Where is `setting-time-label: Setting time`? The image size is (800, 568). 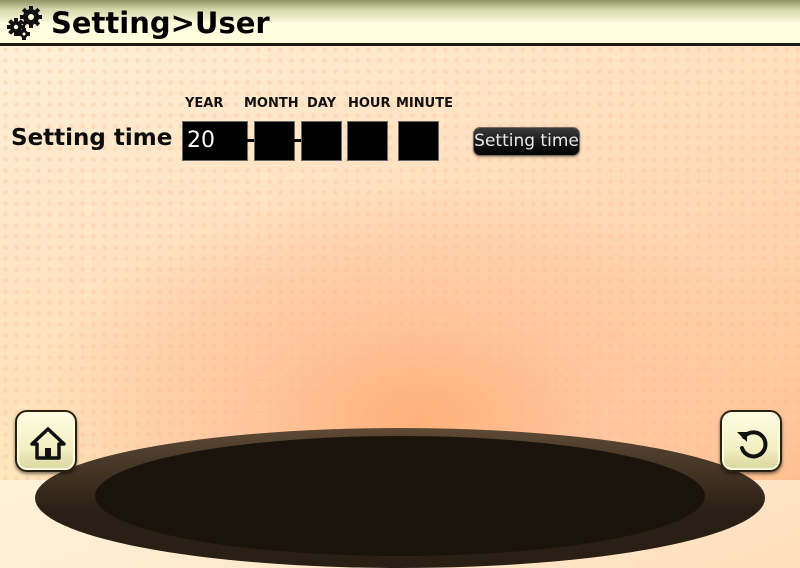
setting-time-label: Setting time is located at coordinates (92, 138).